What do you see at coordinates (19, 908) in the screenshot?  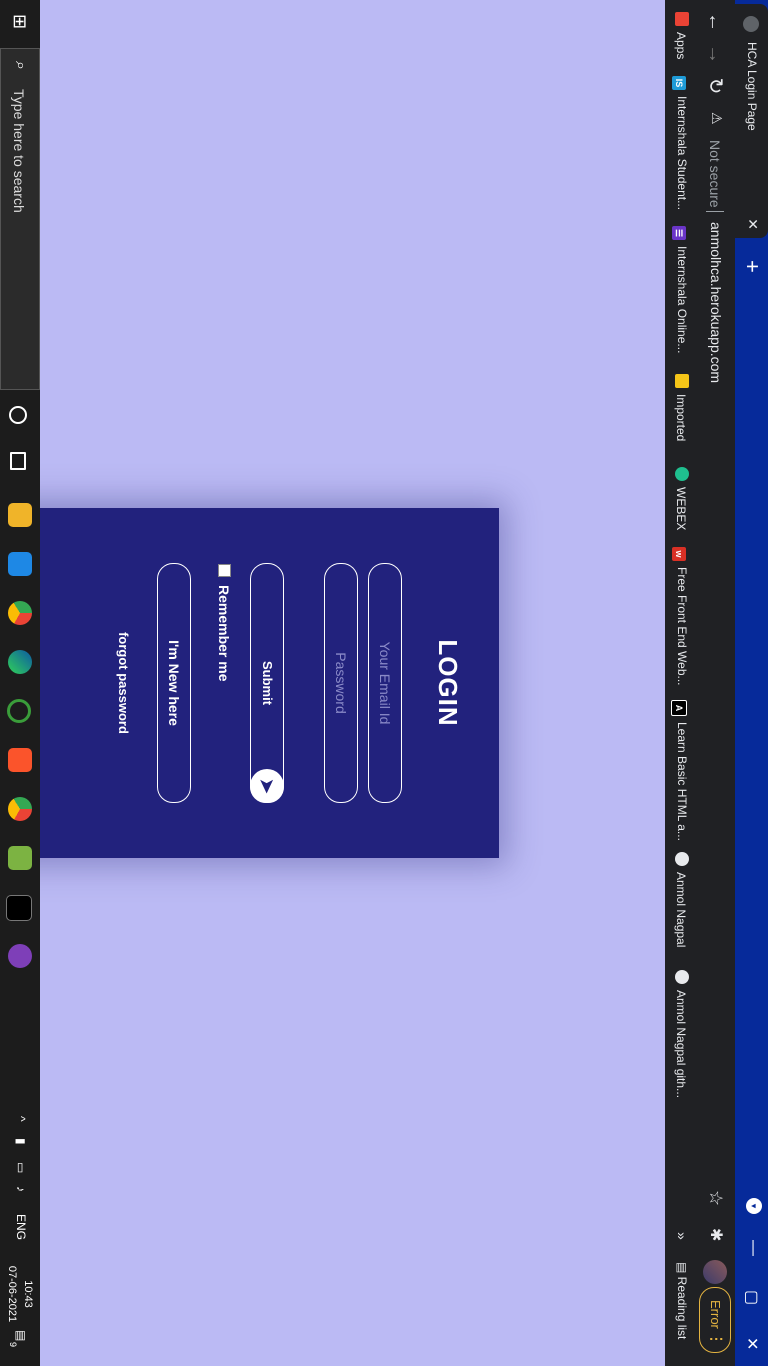 I see `terminal-icon` at bounding box center [19, 908].